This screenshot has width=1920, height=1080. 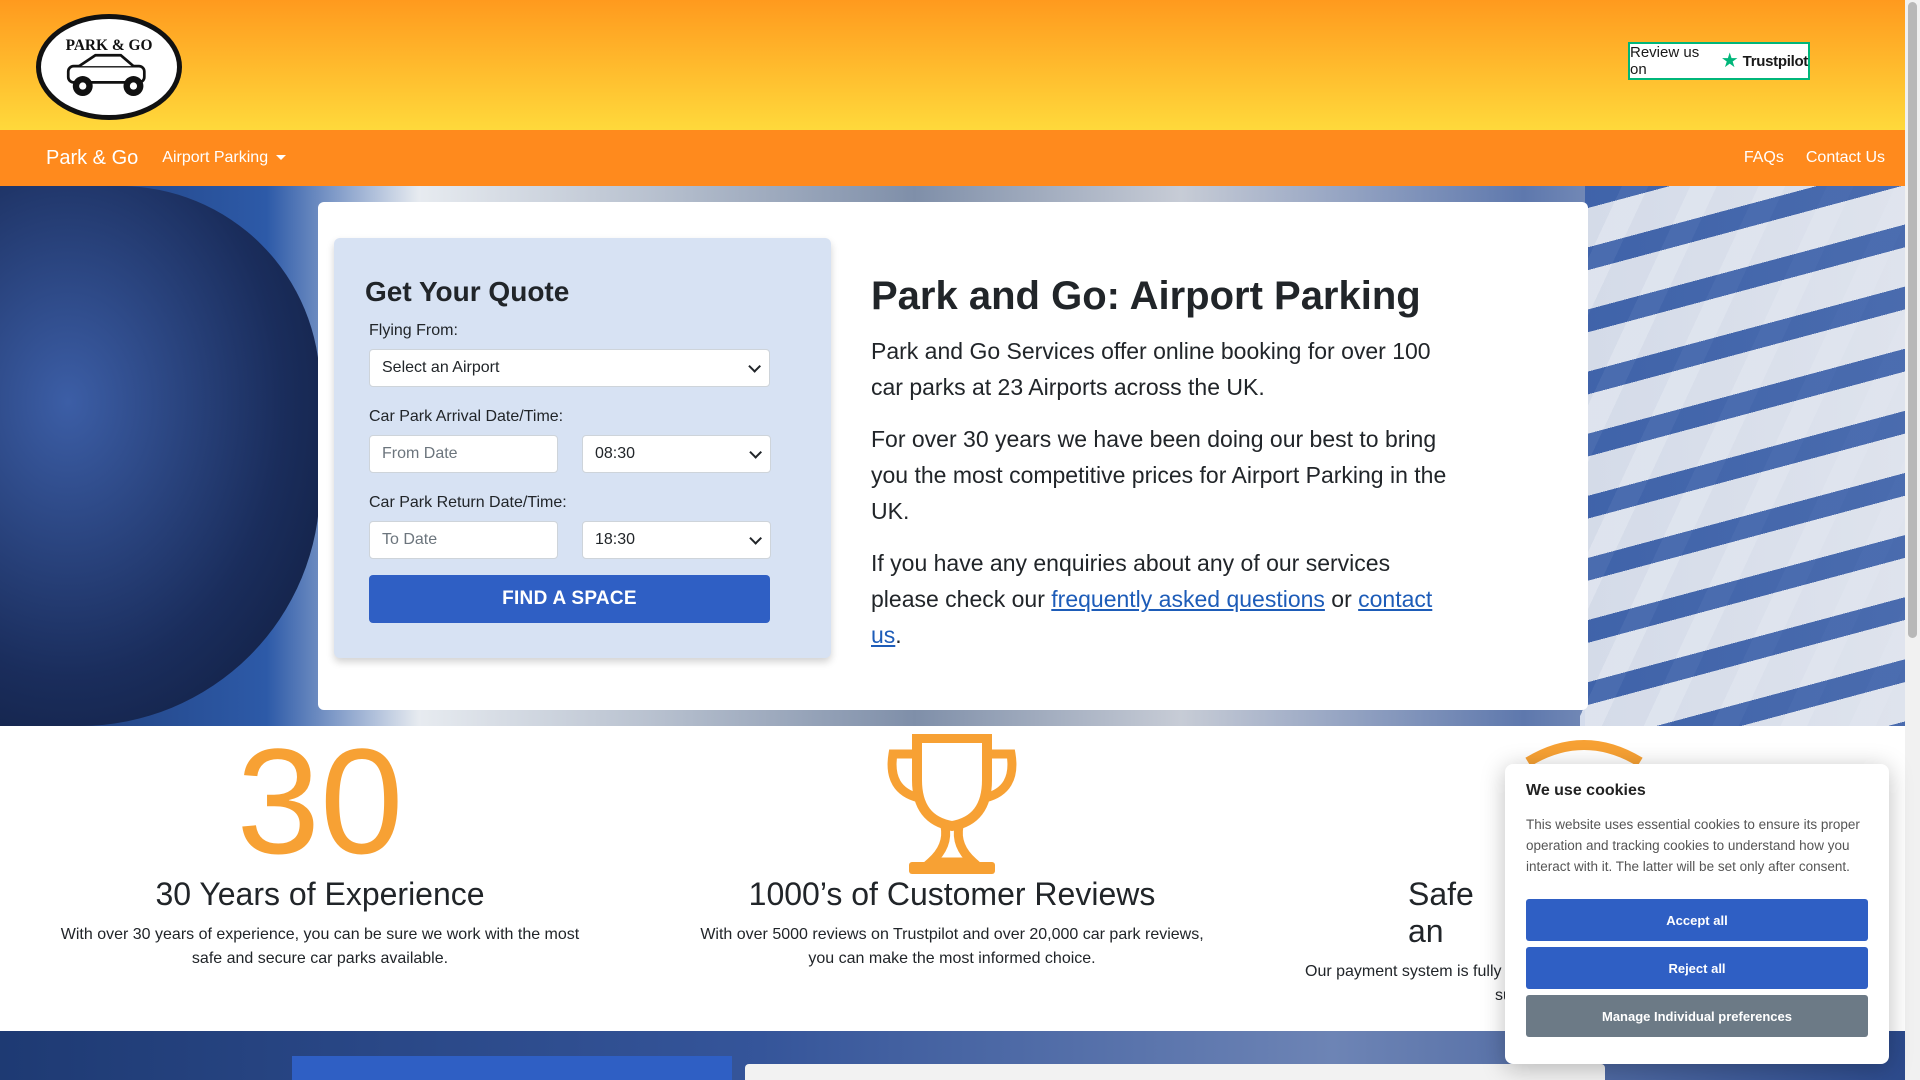 I want to click on feature-big-number: 30, so click(x=320, y=801).